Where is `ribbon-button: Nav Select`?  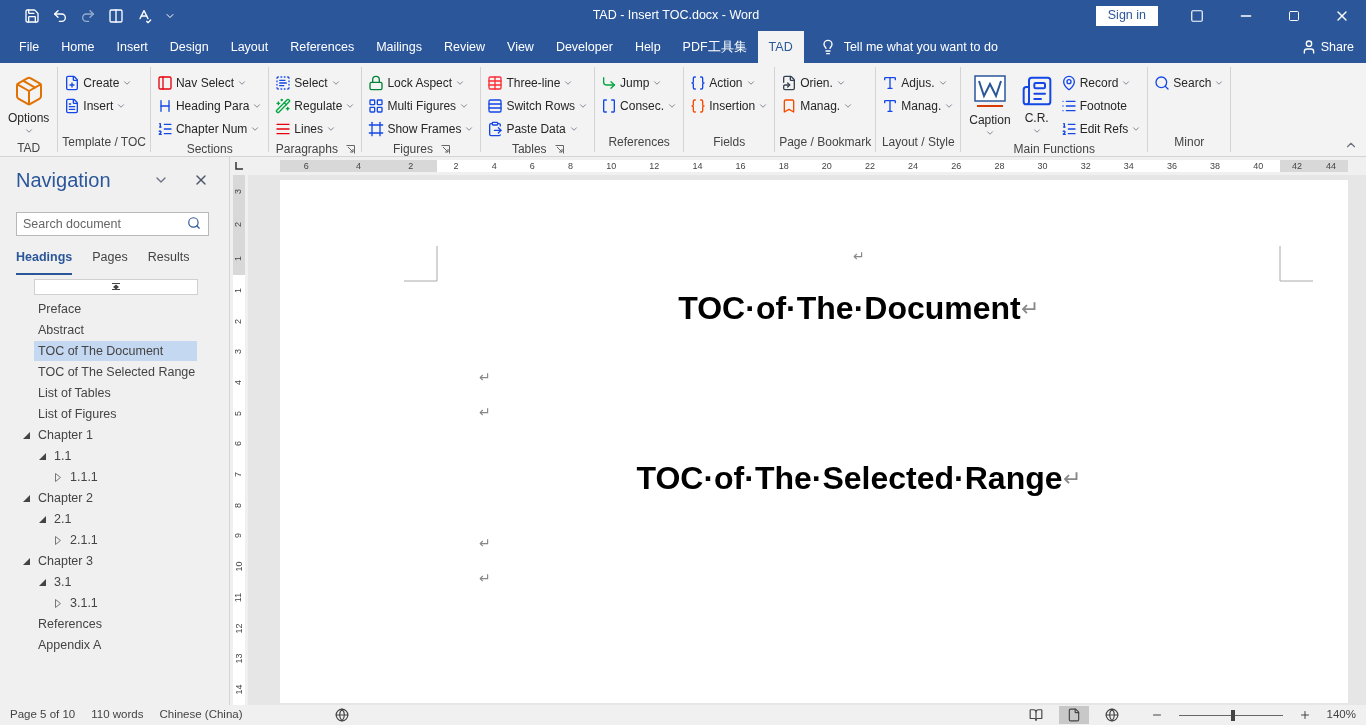 ribbon-button: Nav Select is located at coordinates (209, 82).